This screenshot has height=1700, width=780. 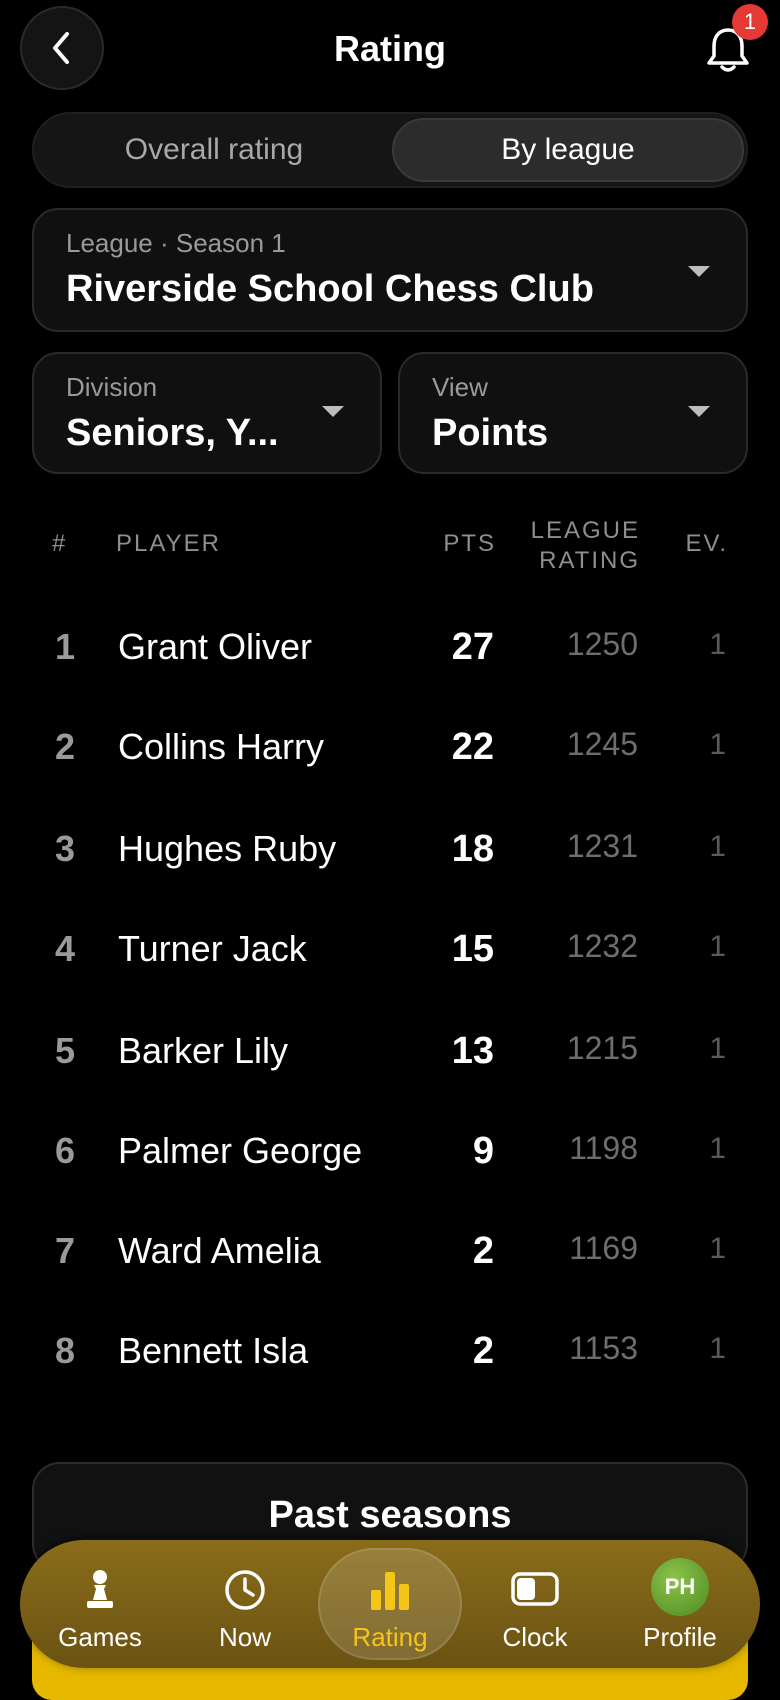 I want to click on table-row: 2 Collins Harry 22 1245 1, so click(x=390, y=746).